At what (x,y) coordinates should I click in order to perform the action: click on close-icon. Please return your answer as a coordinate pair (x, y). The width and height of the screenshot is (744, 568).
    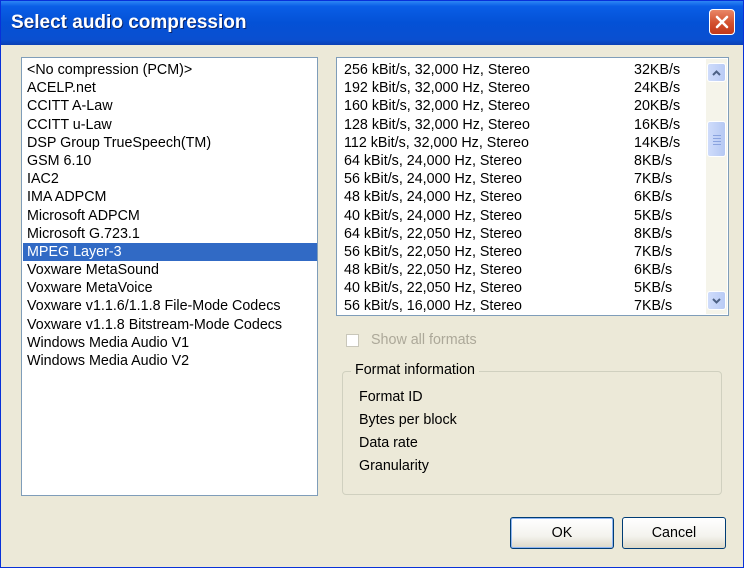
    Looking at the image, I should click on (722, 22).